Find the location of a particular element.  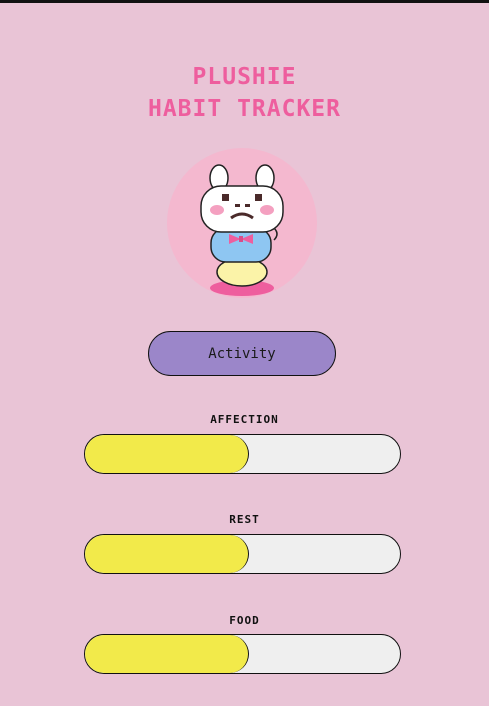

rest-bar-fill is located at coordinates (167, 554).